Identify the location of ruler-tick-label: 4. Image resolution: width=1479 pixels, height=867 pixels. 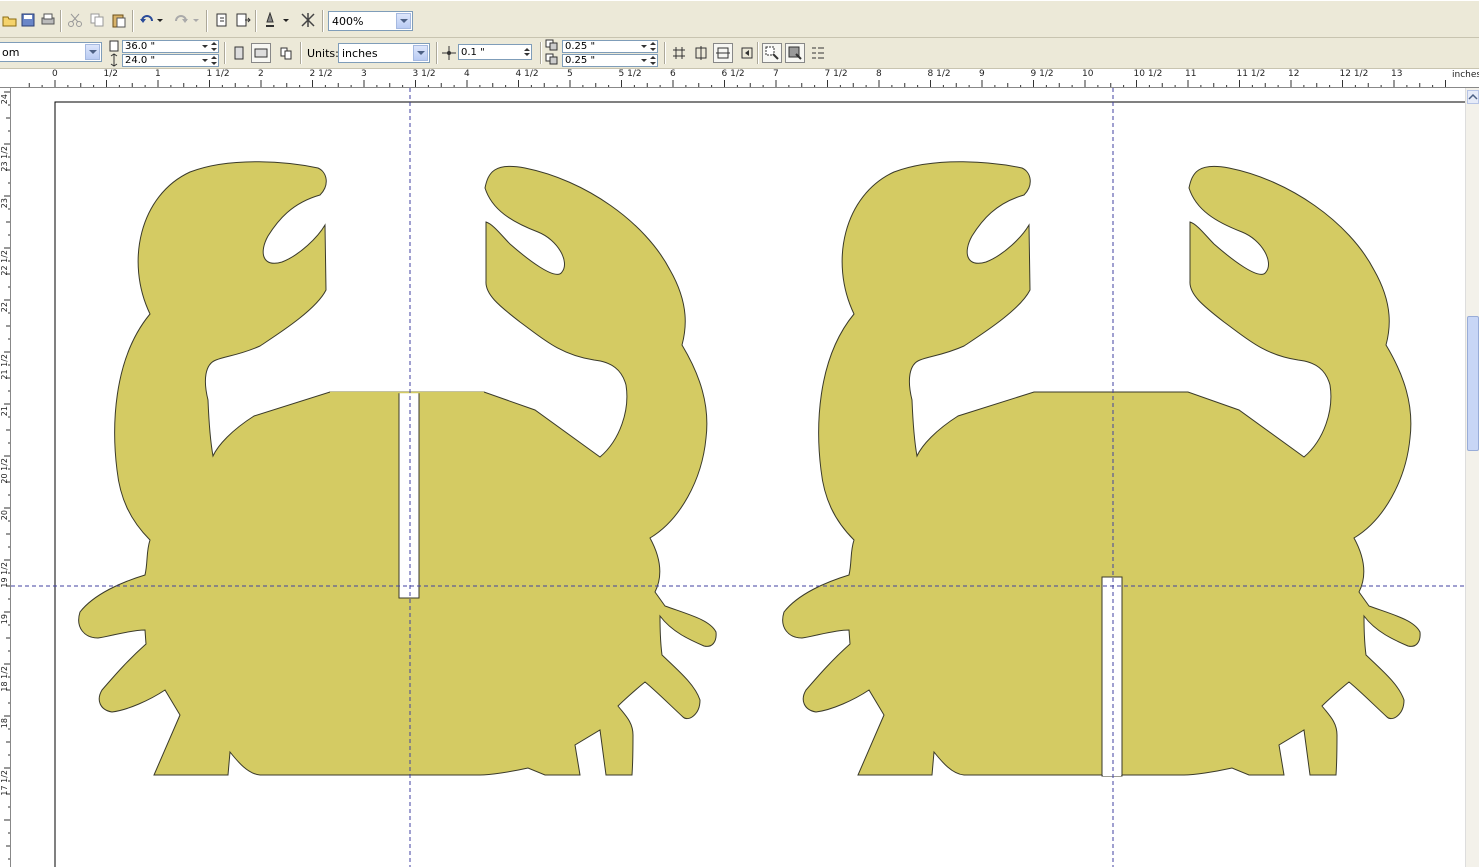
(467, 74).